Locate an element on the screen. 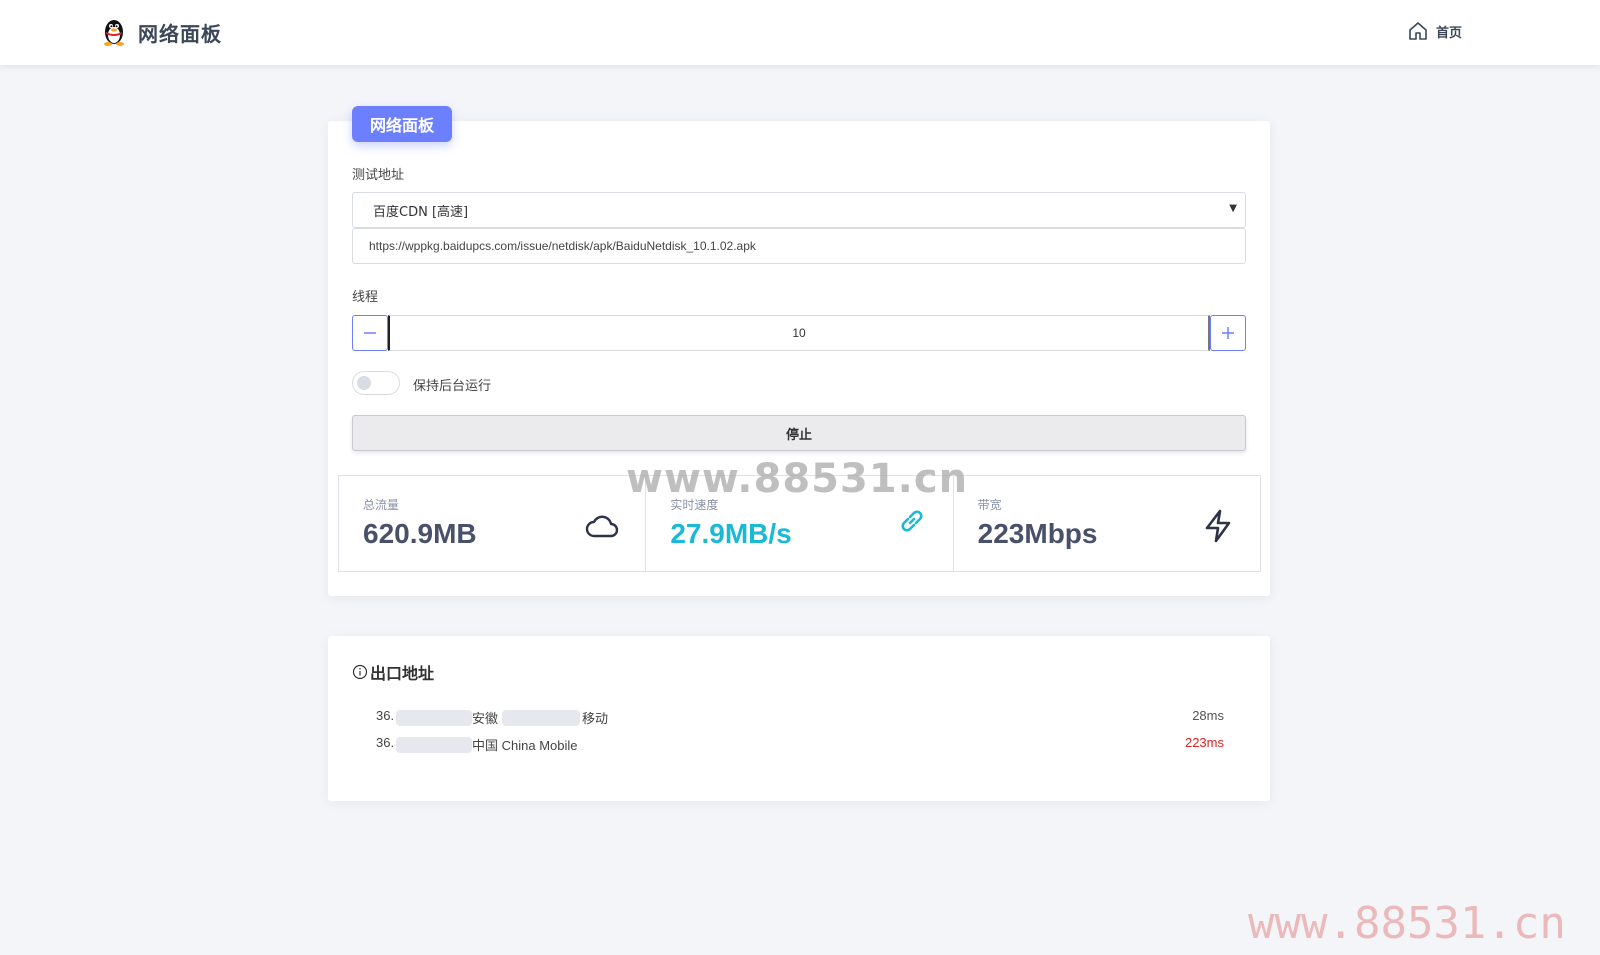 Image resolution: width=1600 pixels, height=955 pixels. latency: 223ms is located at coordinates (1204, 742).